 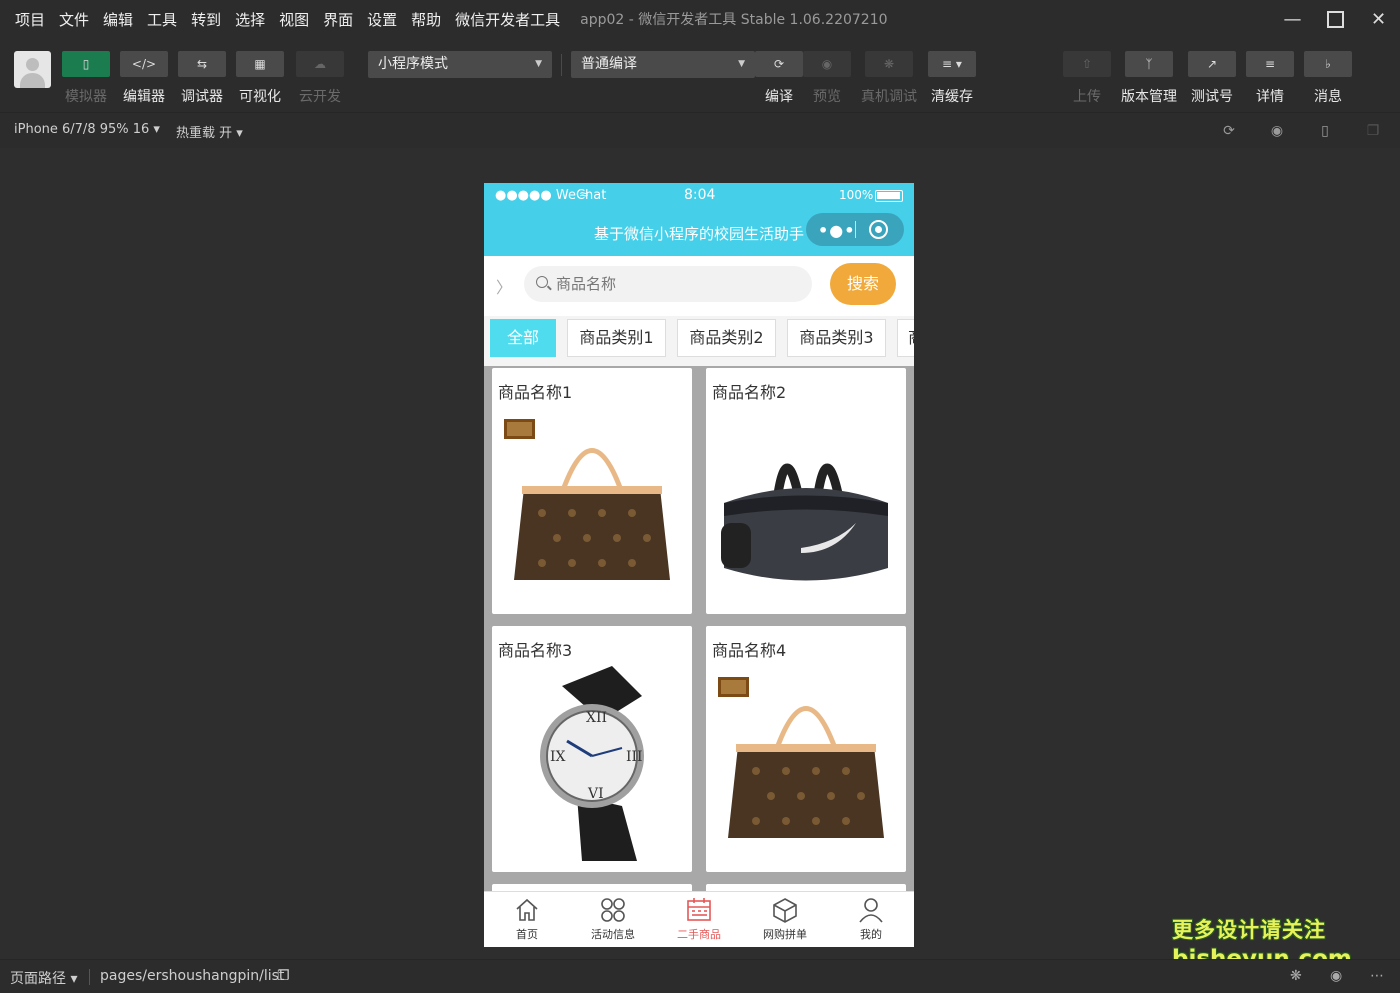 I want to click on sports-duffel-image, so click(x=804, y=522).